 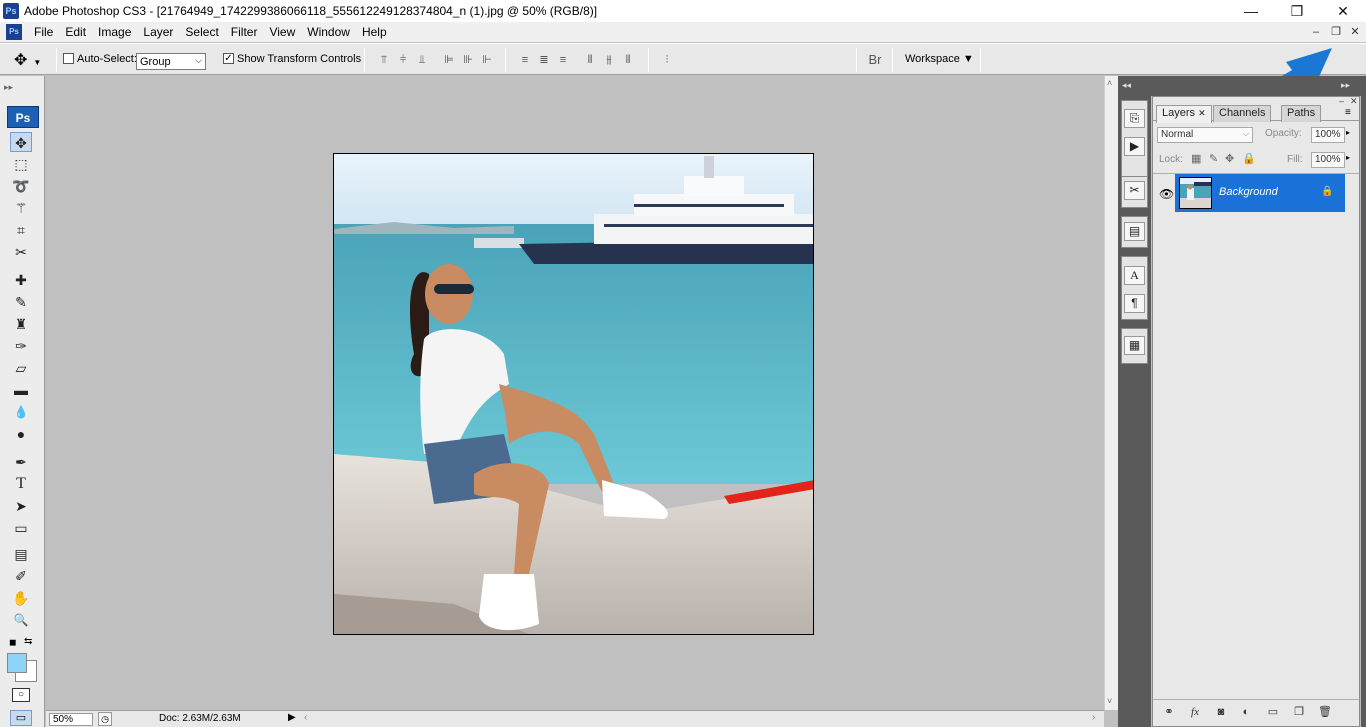 What do you see at coordinates (374, 32) in the screenshot?
I see `menu-help: Help` at bounding box center [374, 32].